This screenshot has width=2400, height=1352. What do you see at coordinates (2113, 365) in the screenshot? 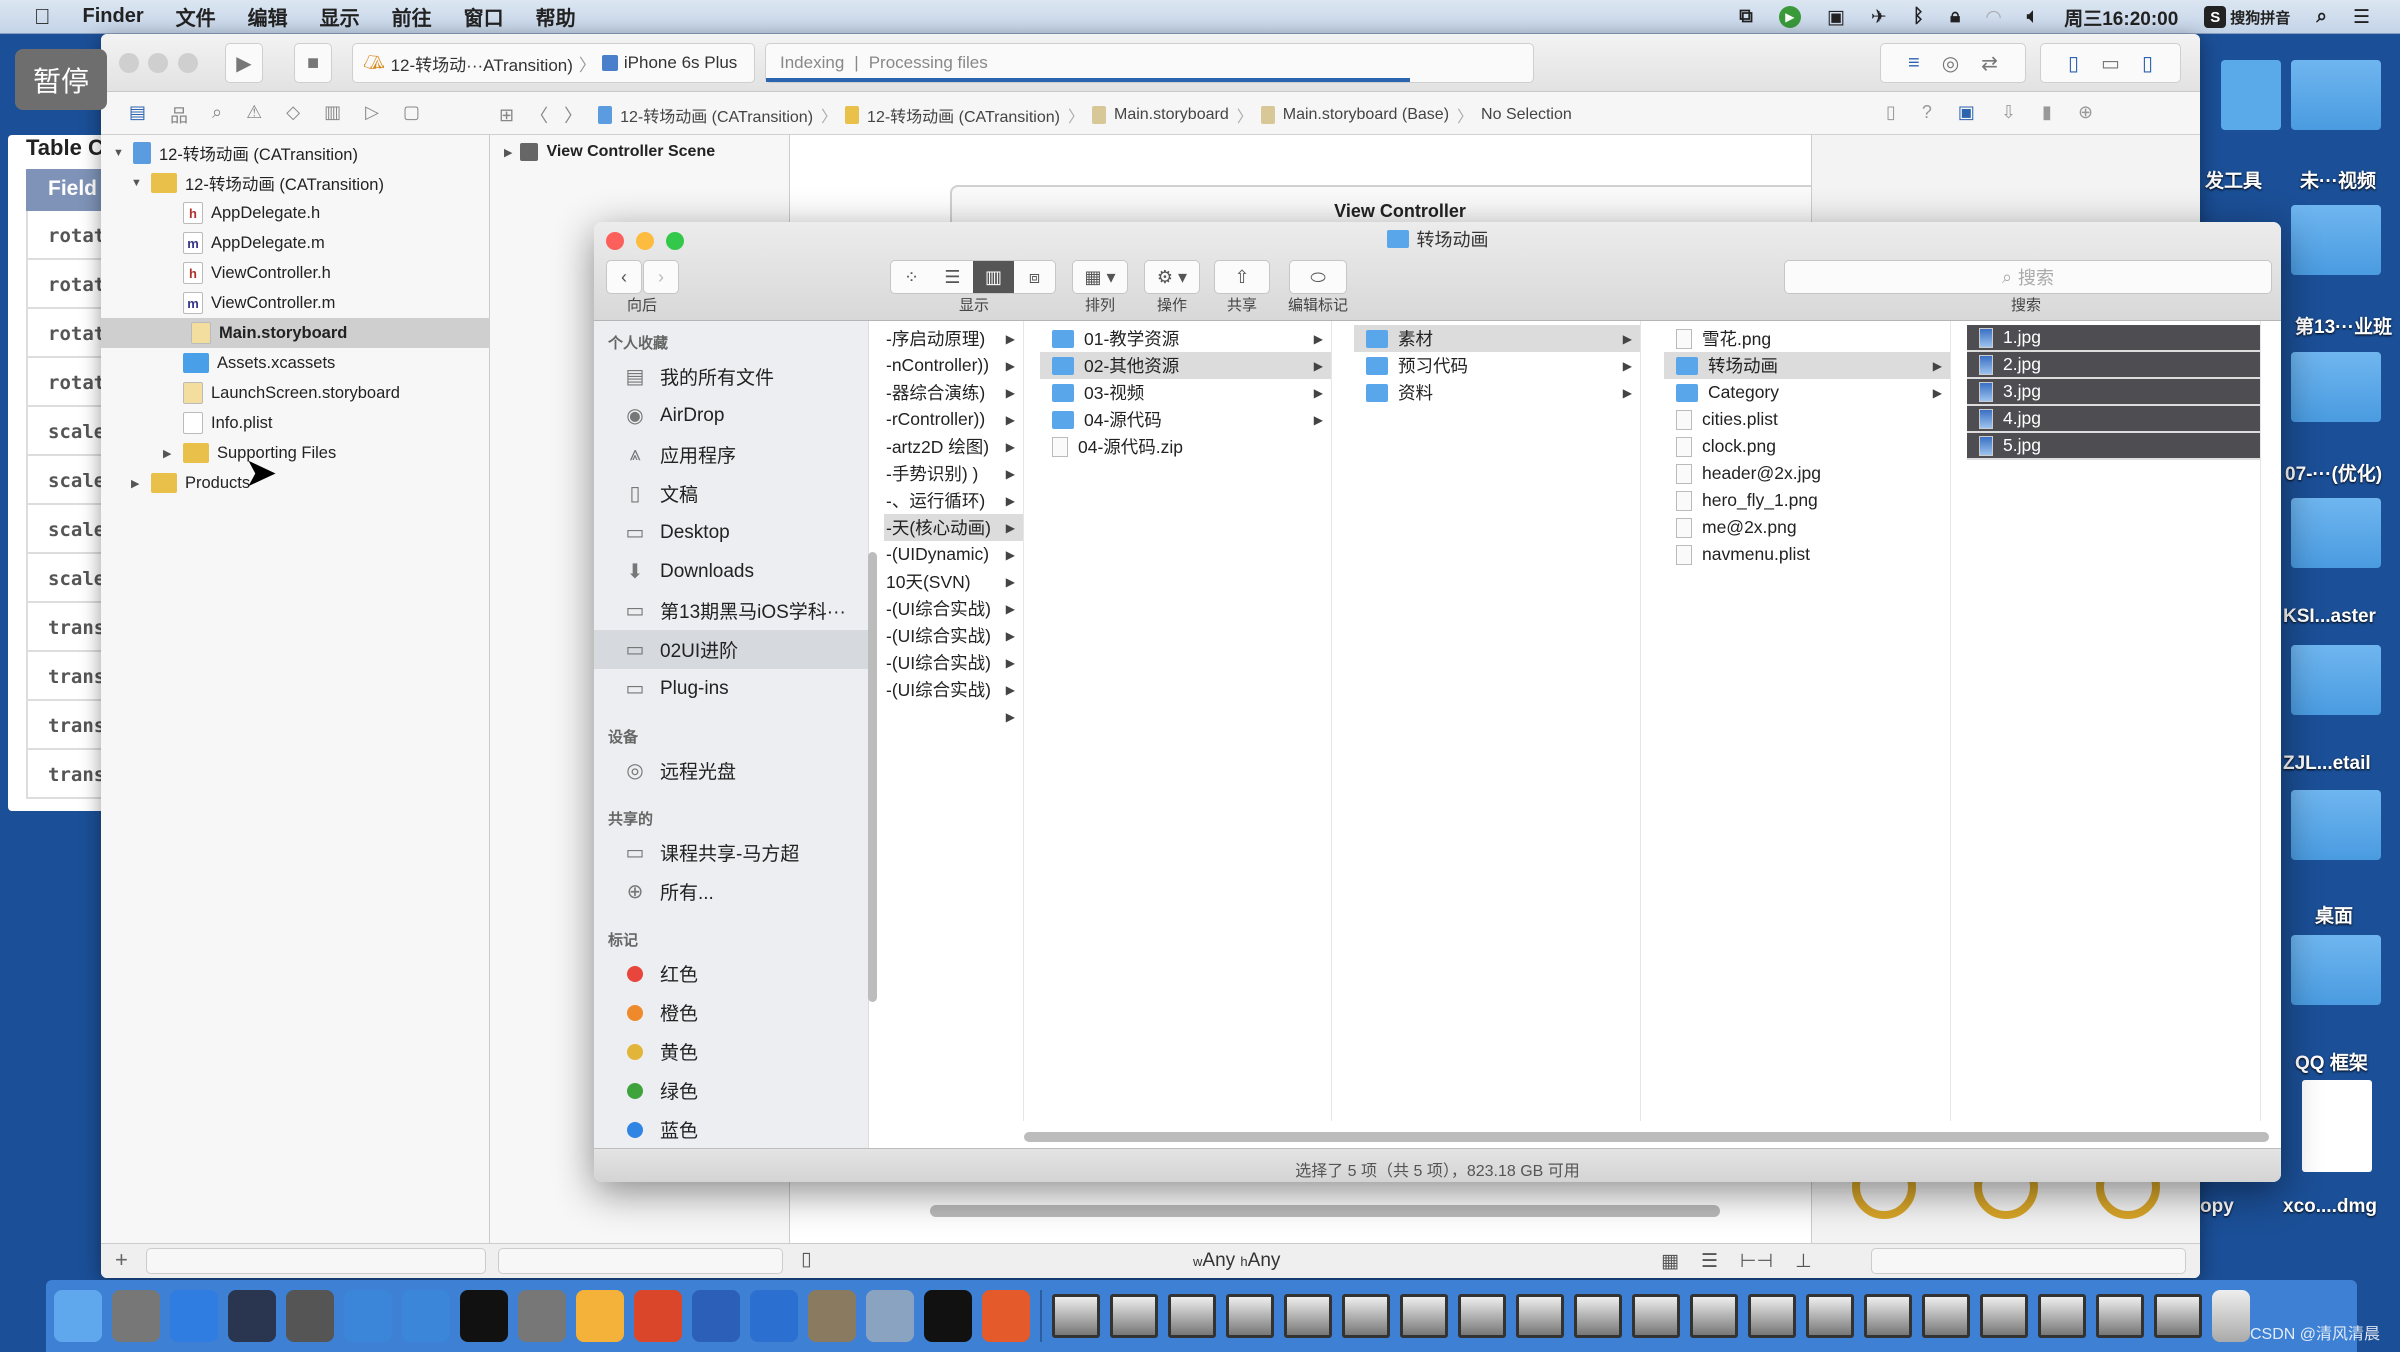
I see `file-row: 2.jpg` at bounding box center [2113, 365].